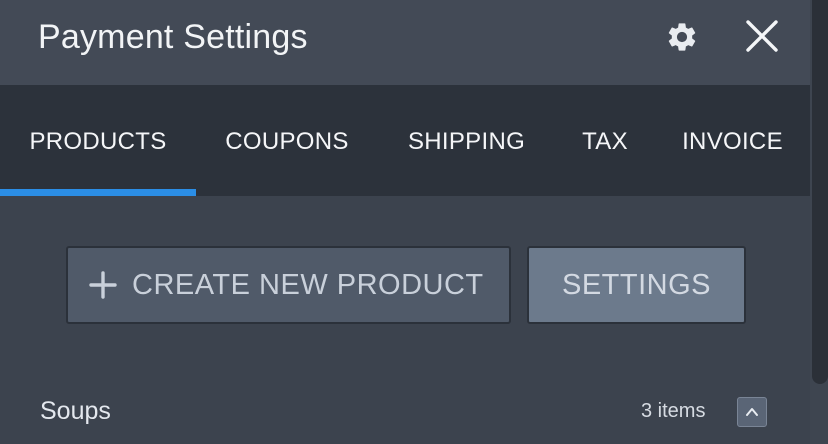  I want to click on section-item-count: 3 items, so click(673, 411).